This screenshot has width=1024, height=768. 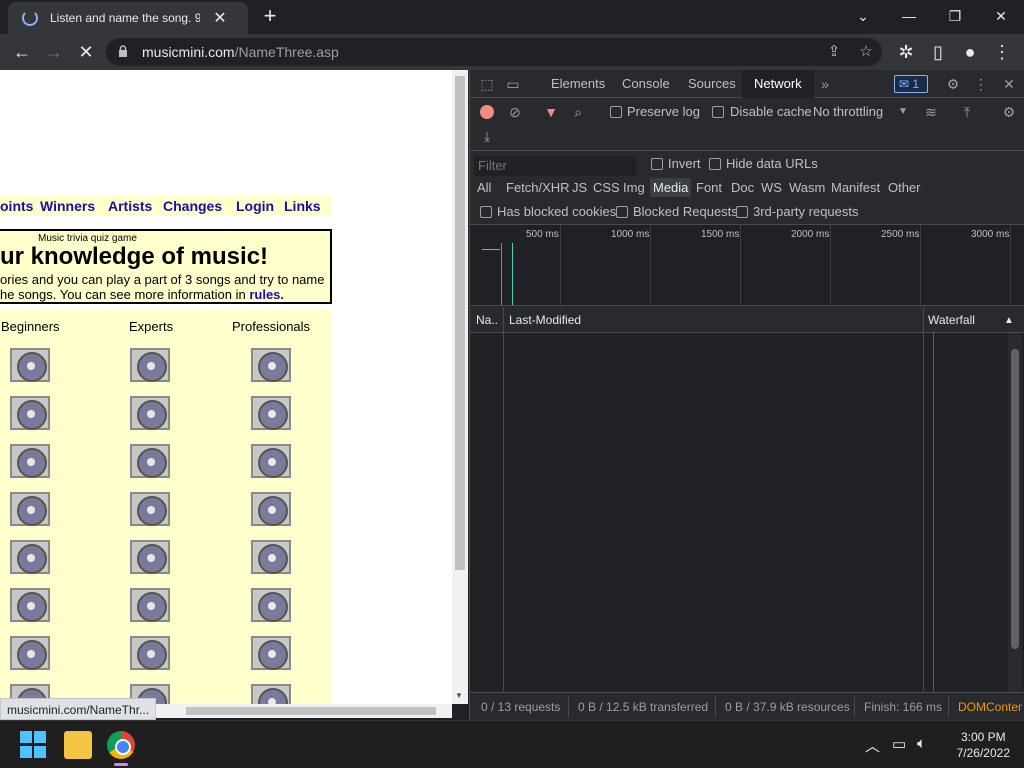 What do you see at coordinates (54, 52) in the screenshot?
I see `forward-button: →` at bounding box center [54, 52].